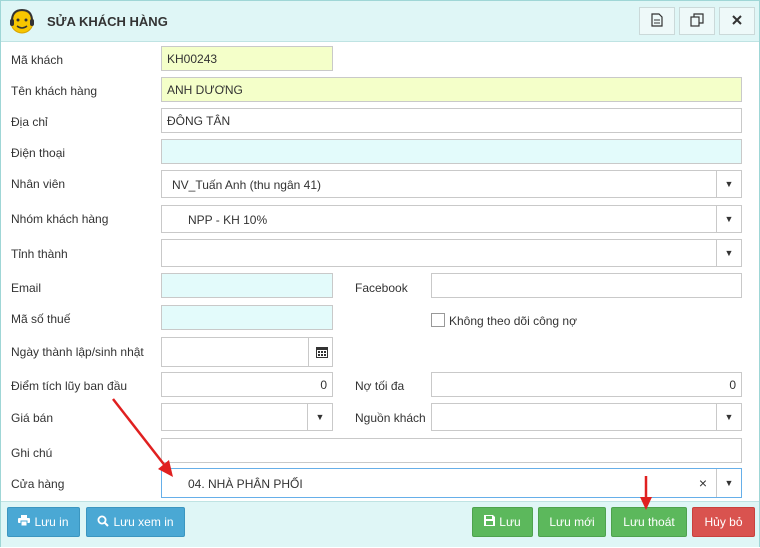 The height and width of the screenshot is (548, 760). Describe the element at coordinates (51, 522) in the screenshot. I see `luu-in-label: Lưu in` at that location.